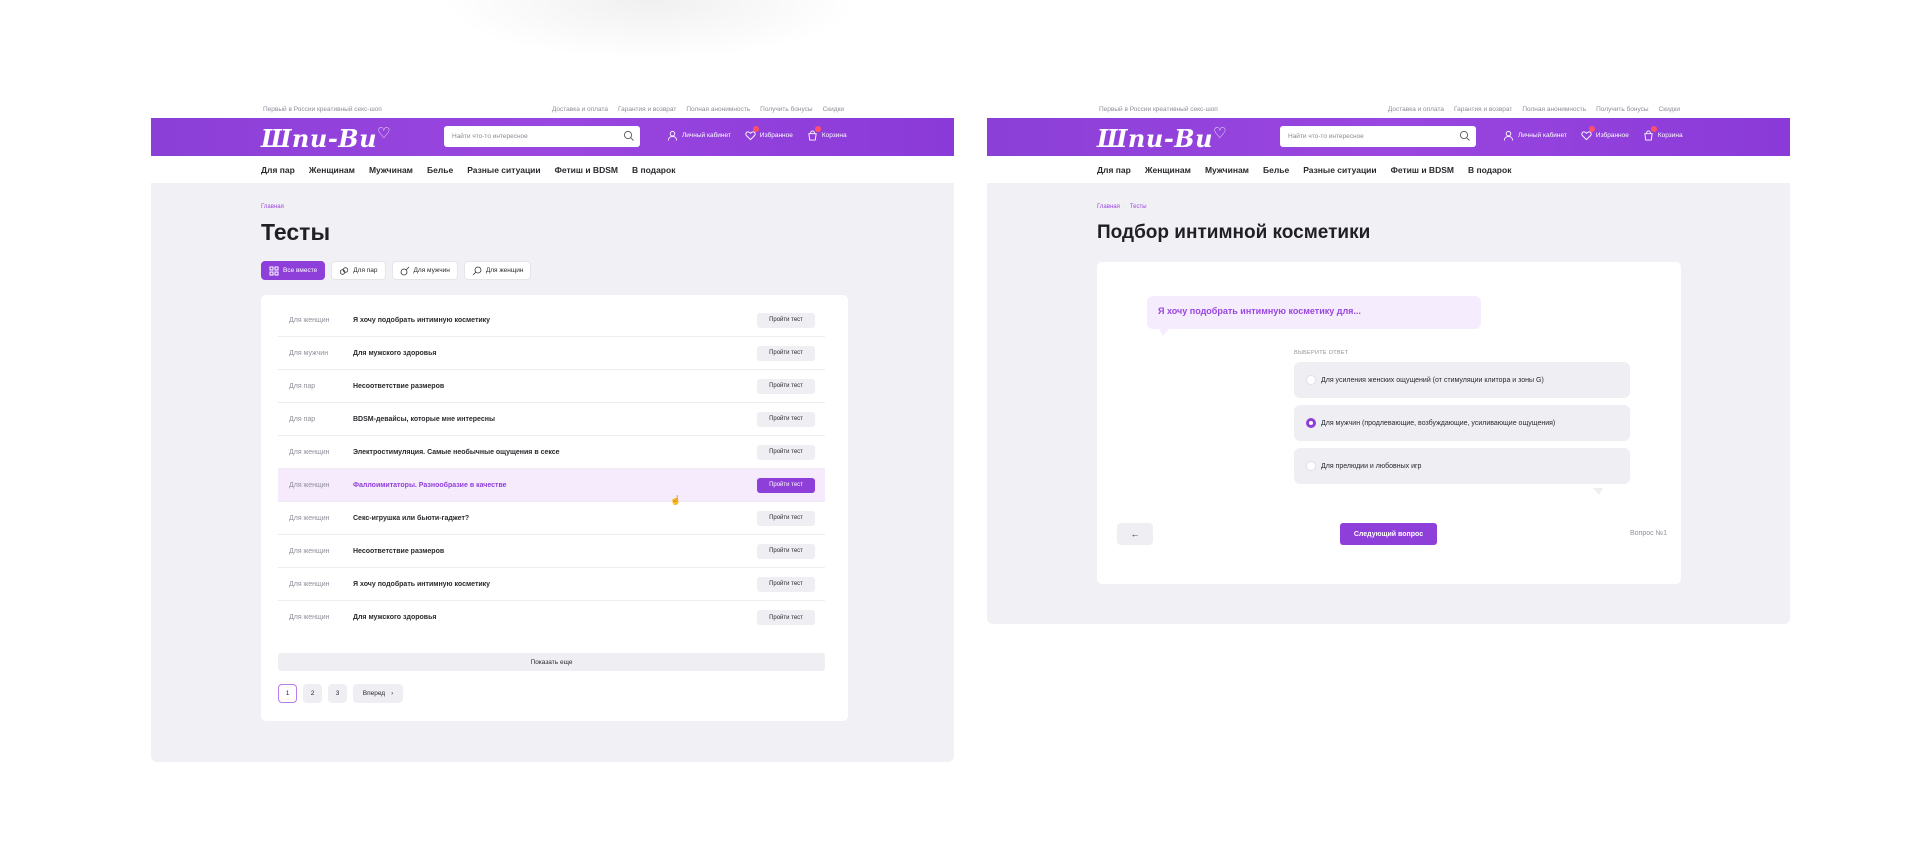  What do you see at coordinates (551, 662) in the screenshot?
I see `show-more-button: Показать еще` at bounding box center [551, 662].